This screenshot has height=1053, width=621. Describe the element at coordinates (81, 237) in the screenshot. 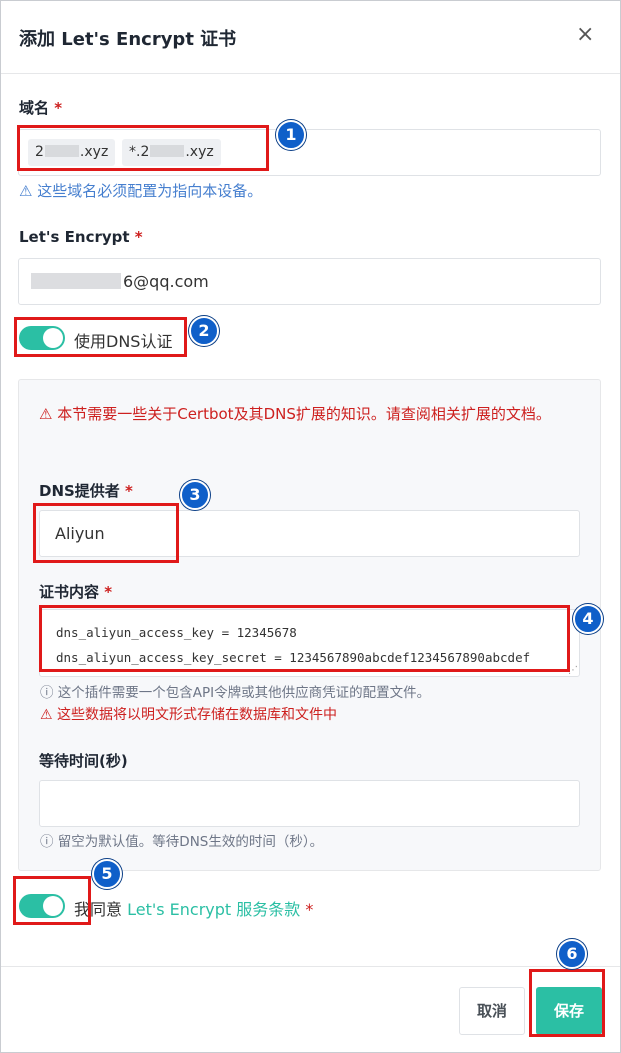

I see `email-label: Let's Encrypt *` at that location.